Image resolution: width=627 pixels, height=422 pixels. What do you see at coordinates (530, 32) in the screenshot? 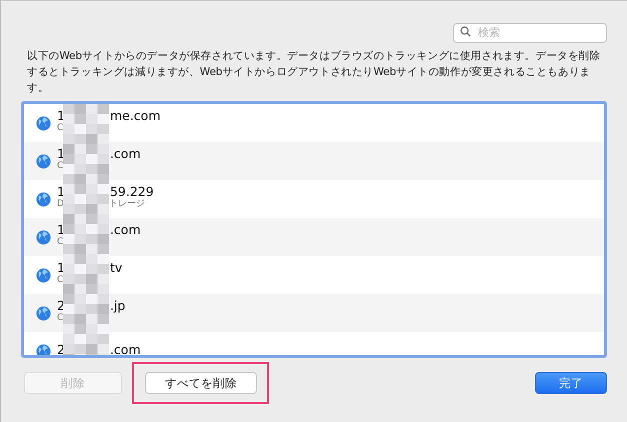
I see `search-field: 検索` at bounding box center [530, 32].